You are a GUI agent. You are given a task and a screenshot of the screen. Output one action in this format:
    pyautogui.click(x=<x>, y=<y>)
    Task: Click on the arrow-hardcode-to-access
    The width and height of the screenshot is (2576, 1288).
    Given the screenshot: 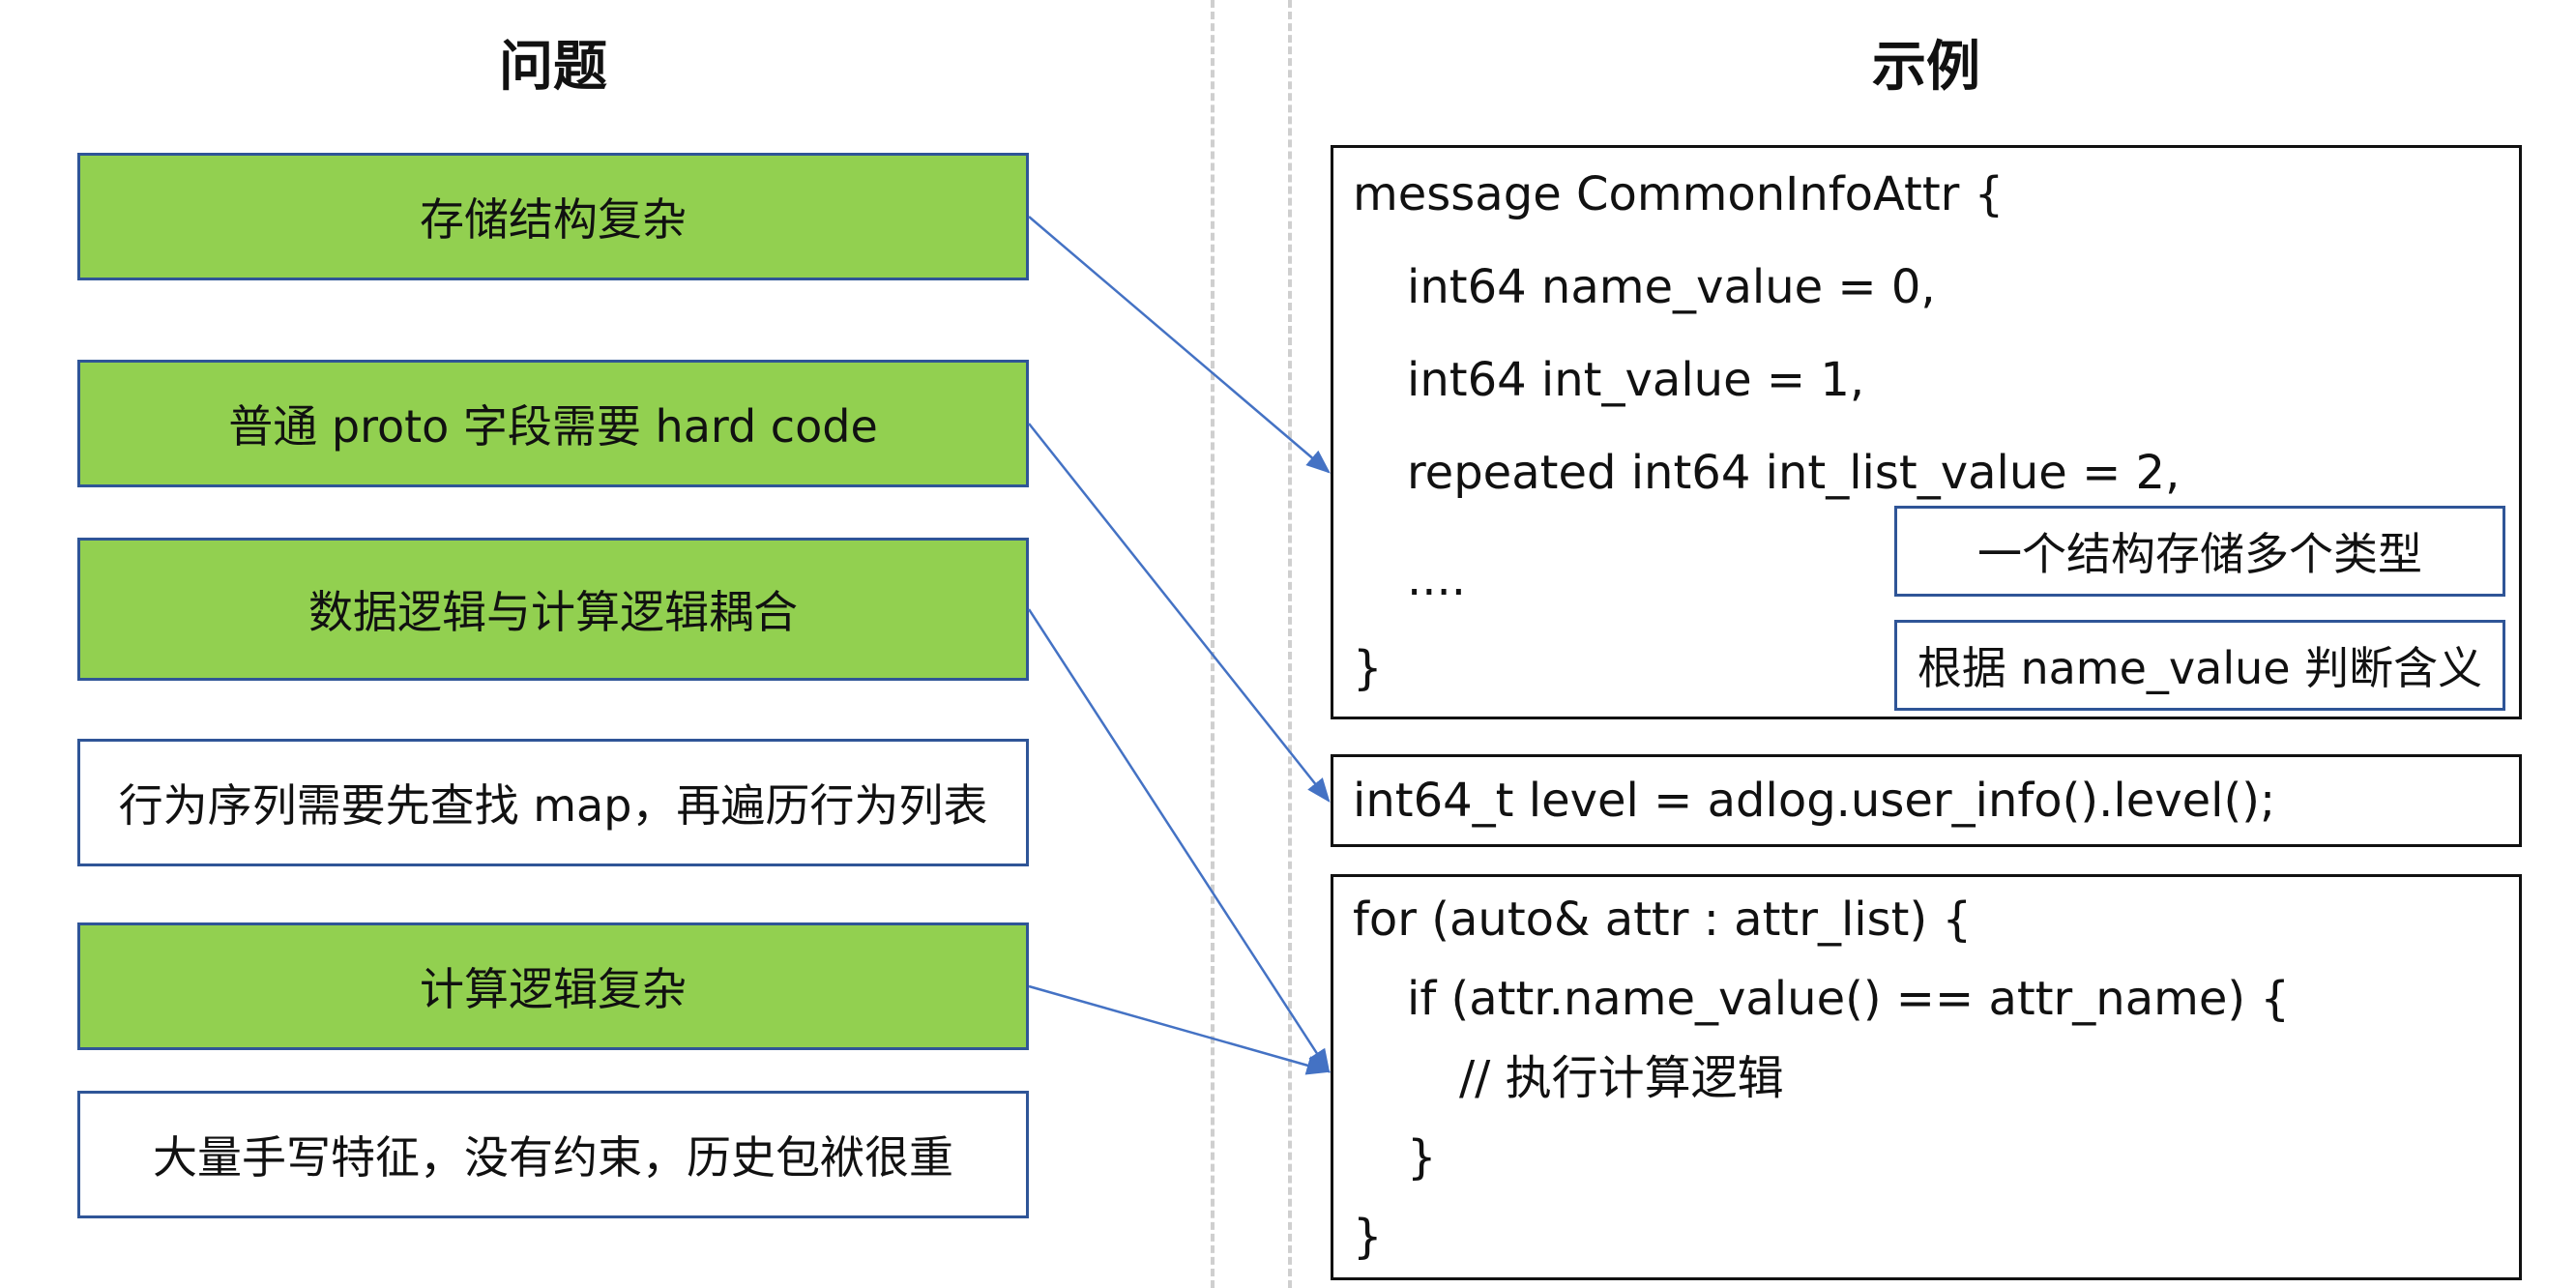 What is the action you would take?
    pyautogui.click(x=1179, y=613)
    